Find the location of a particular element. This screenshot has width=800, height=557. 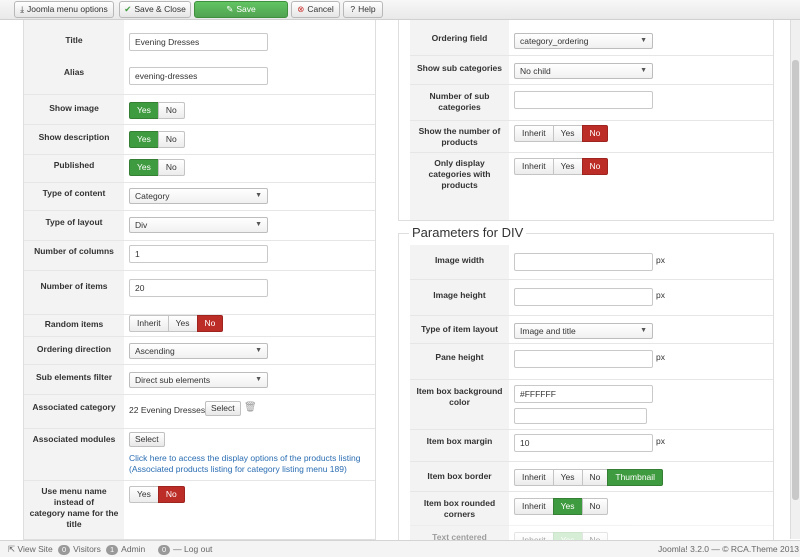

published-yes: Yes is located at coordinates (144, 167).